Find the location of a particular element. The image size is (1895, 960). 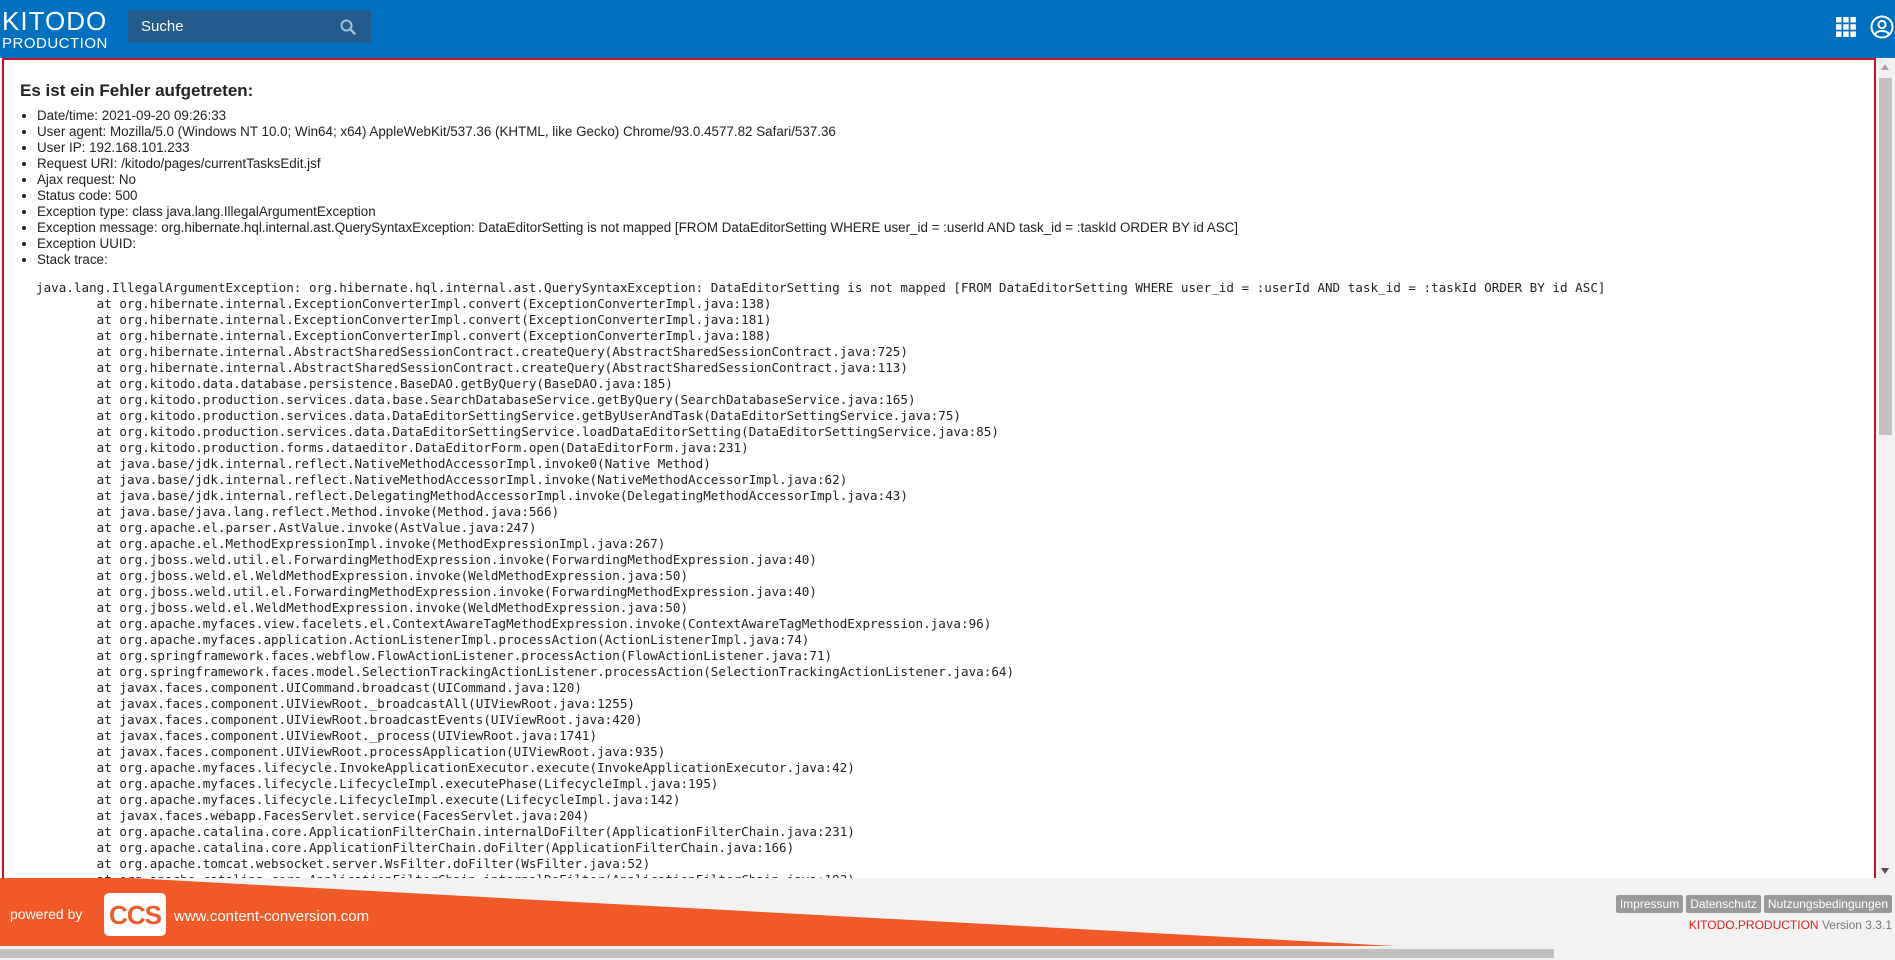

user-icon is located at coordinates (1882, 27).